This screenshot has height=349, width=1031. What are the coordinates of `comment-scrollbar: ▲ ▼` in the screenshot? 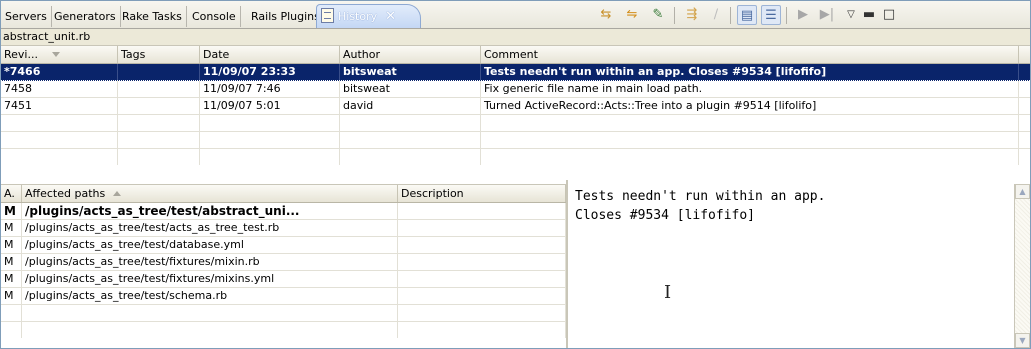 It's located at (1022, 266).